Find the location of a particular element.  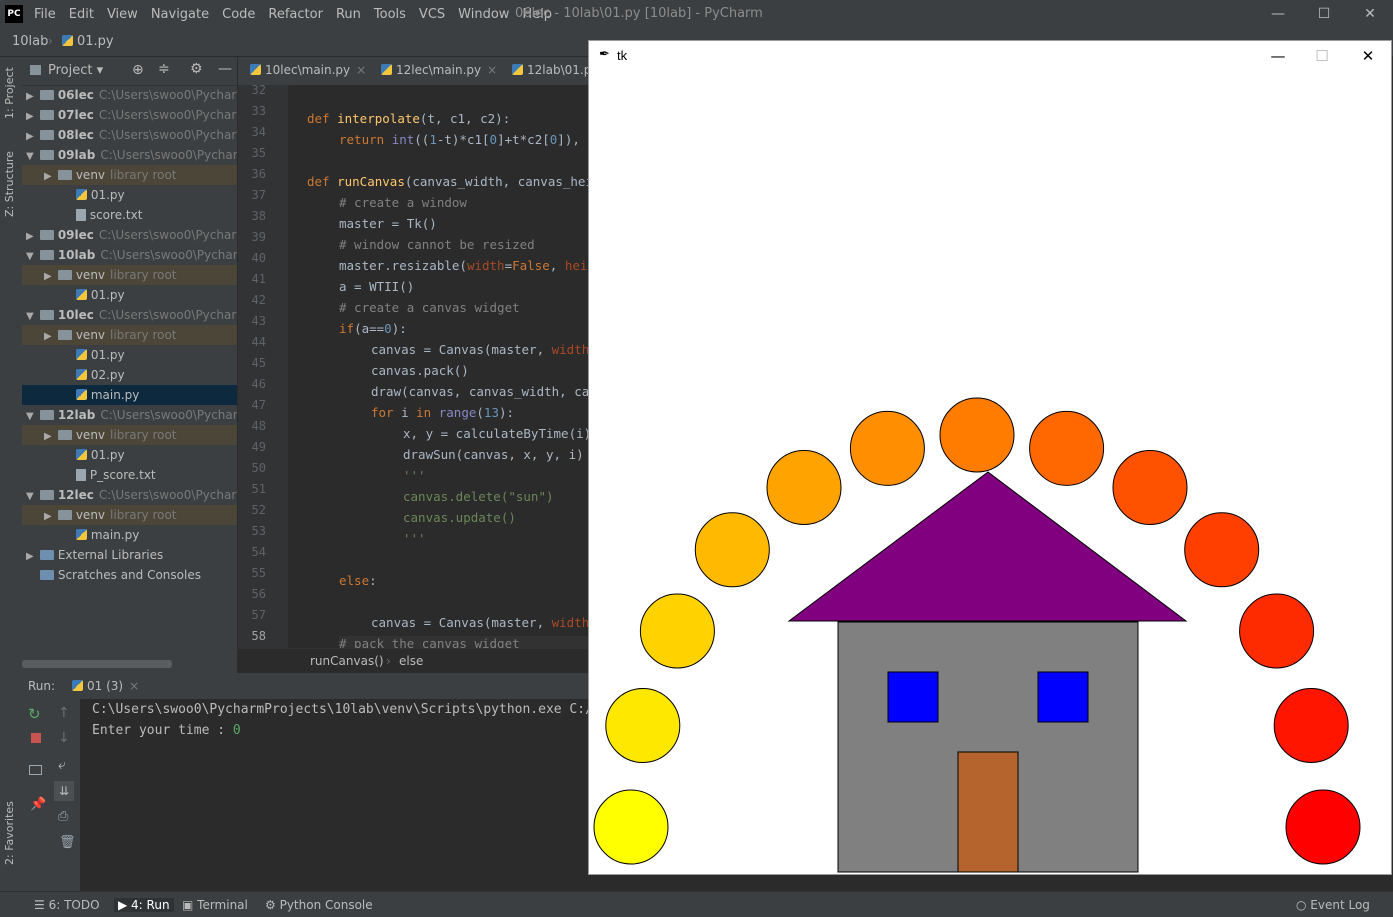

line-number: 49 is located at coordinates (258, 447).